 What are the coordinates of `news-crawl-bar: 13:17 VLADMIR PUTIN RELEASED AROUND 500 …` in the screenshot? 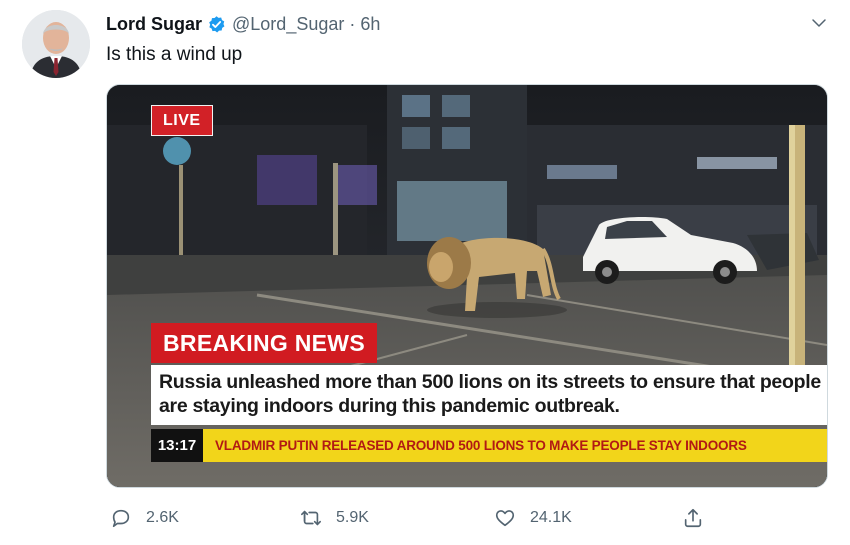 It's located at (489, 445).